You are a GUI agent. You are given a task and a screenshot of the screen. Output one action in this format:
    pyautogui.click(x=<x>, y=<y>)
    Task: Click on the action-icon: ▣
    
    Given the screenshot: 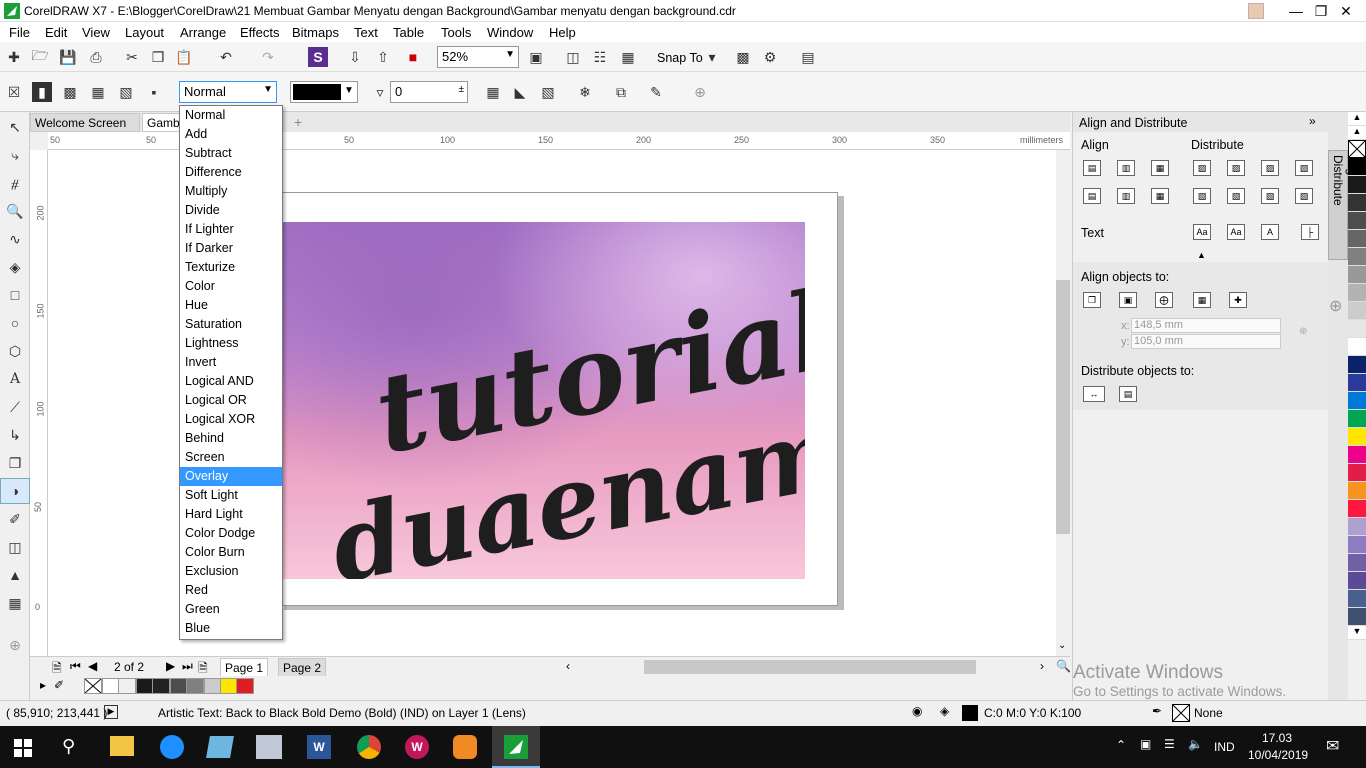 What is the action you would take?
    pyautogui.click(x=1145, y=744)
    